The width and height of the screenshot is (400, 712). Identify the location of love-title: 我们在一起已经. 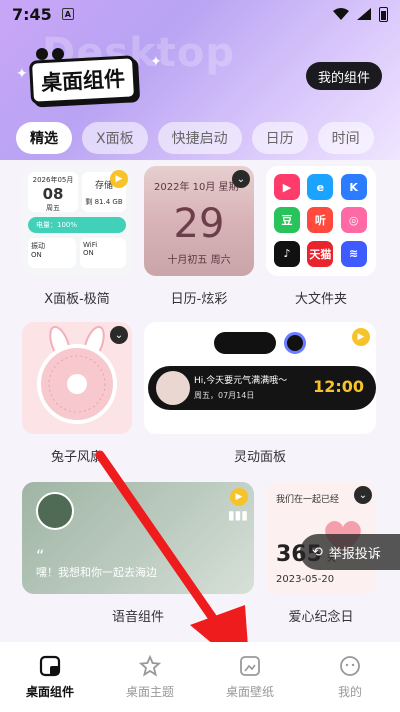
(308, 500).